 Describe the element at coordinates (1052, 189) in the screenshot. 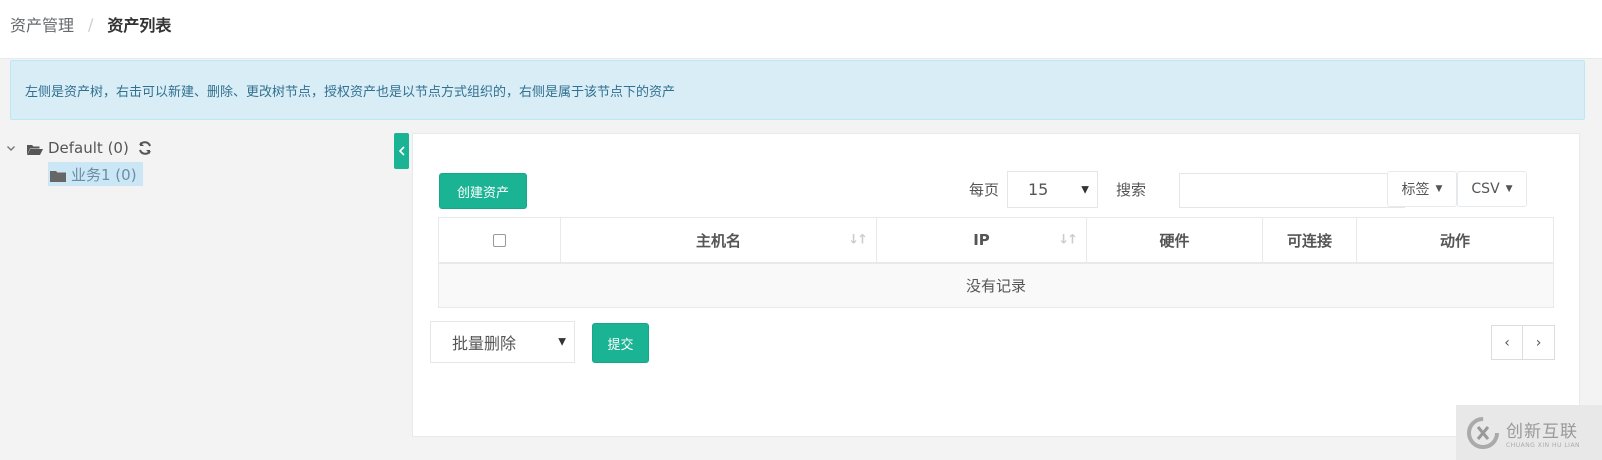

I see `per-page-select: 15 ▼` at that location.